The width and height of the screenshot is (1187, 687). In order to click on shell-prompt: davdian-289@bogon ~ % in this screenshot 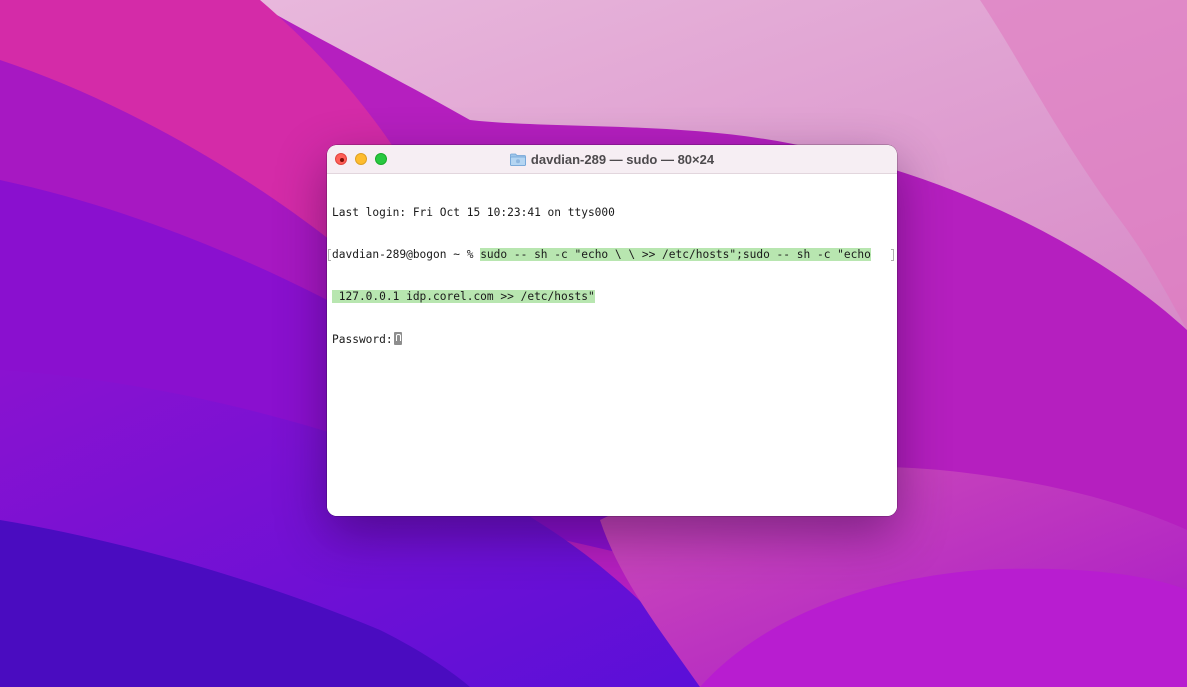, I will do `click(406, 254)`.